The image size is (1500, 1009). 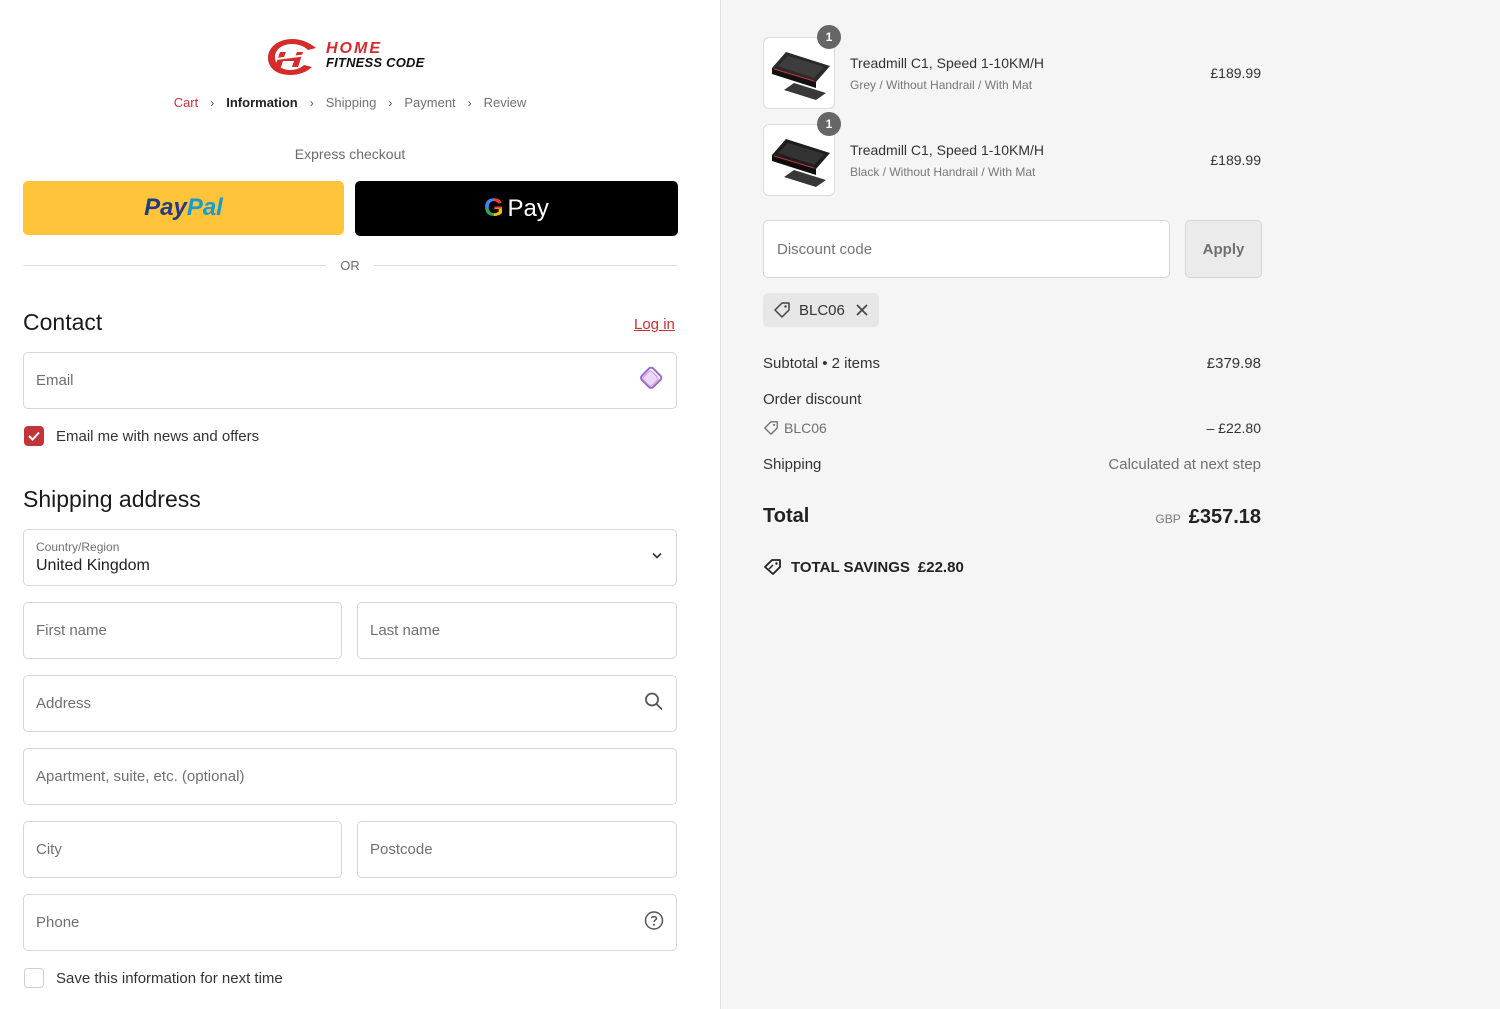 I want to click on order-discount-detail-row: BLC06 – £22.80, so click(x=1012, y=429).